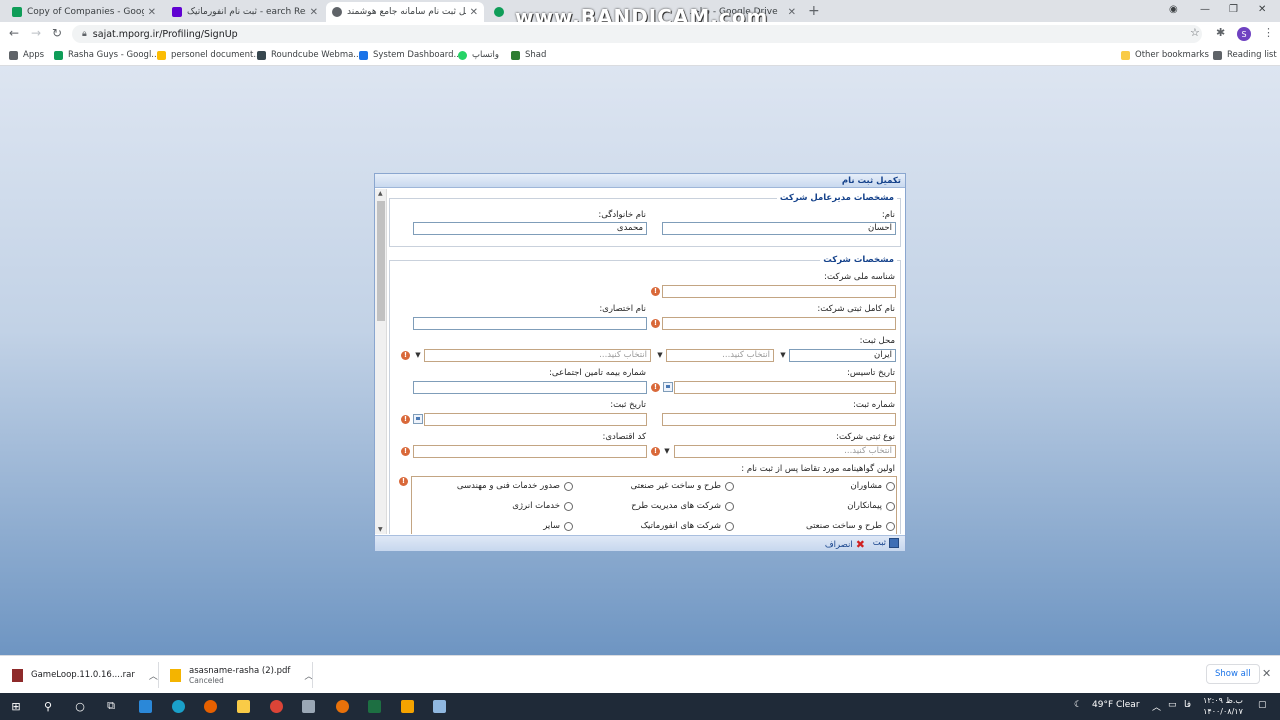 Image resolution: width=1280 pixels, height=720 pixels. What do you see at coordinates (1187, 705) in the screenshot?
I see `language-indicator: فا` at bounding box center [1187, 705].